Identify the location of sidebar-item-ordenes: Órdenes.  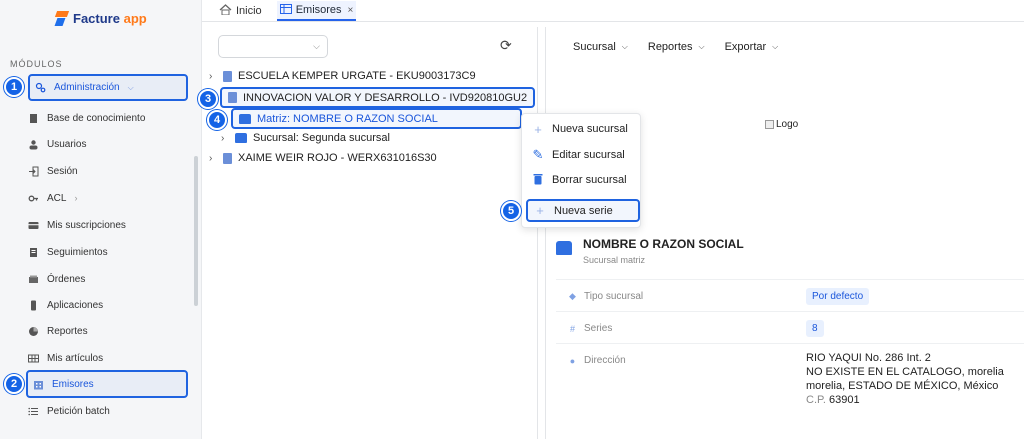
(108, 279).